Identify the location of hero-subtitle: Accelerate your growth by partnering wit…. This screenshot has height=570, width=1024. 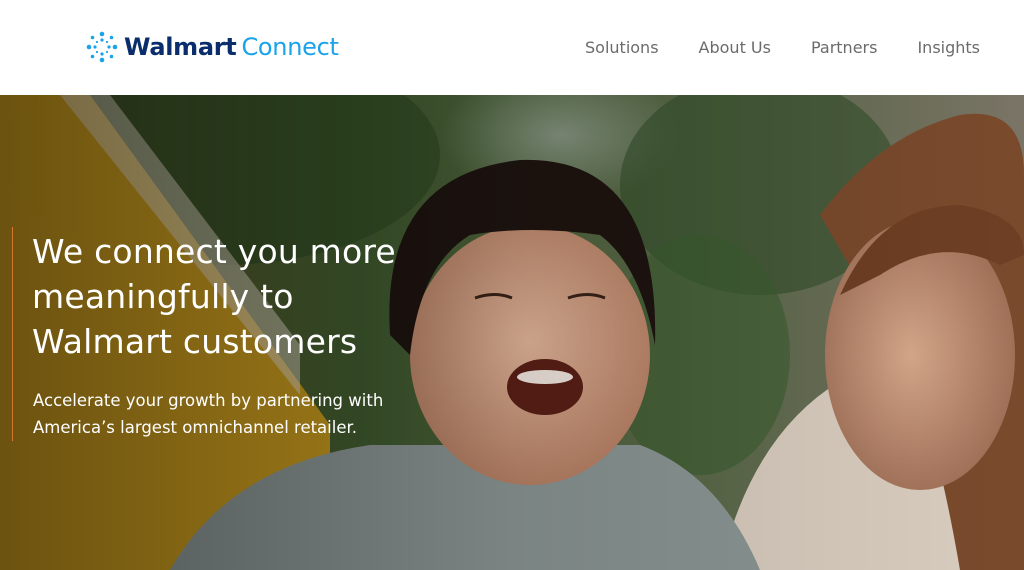
(243, 414).